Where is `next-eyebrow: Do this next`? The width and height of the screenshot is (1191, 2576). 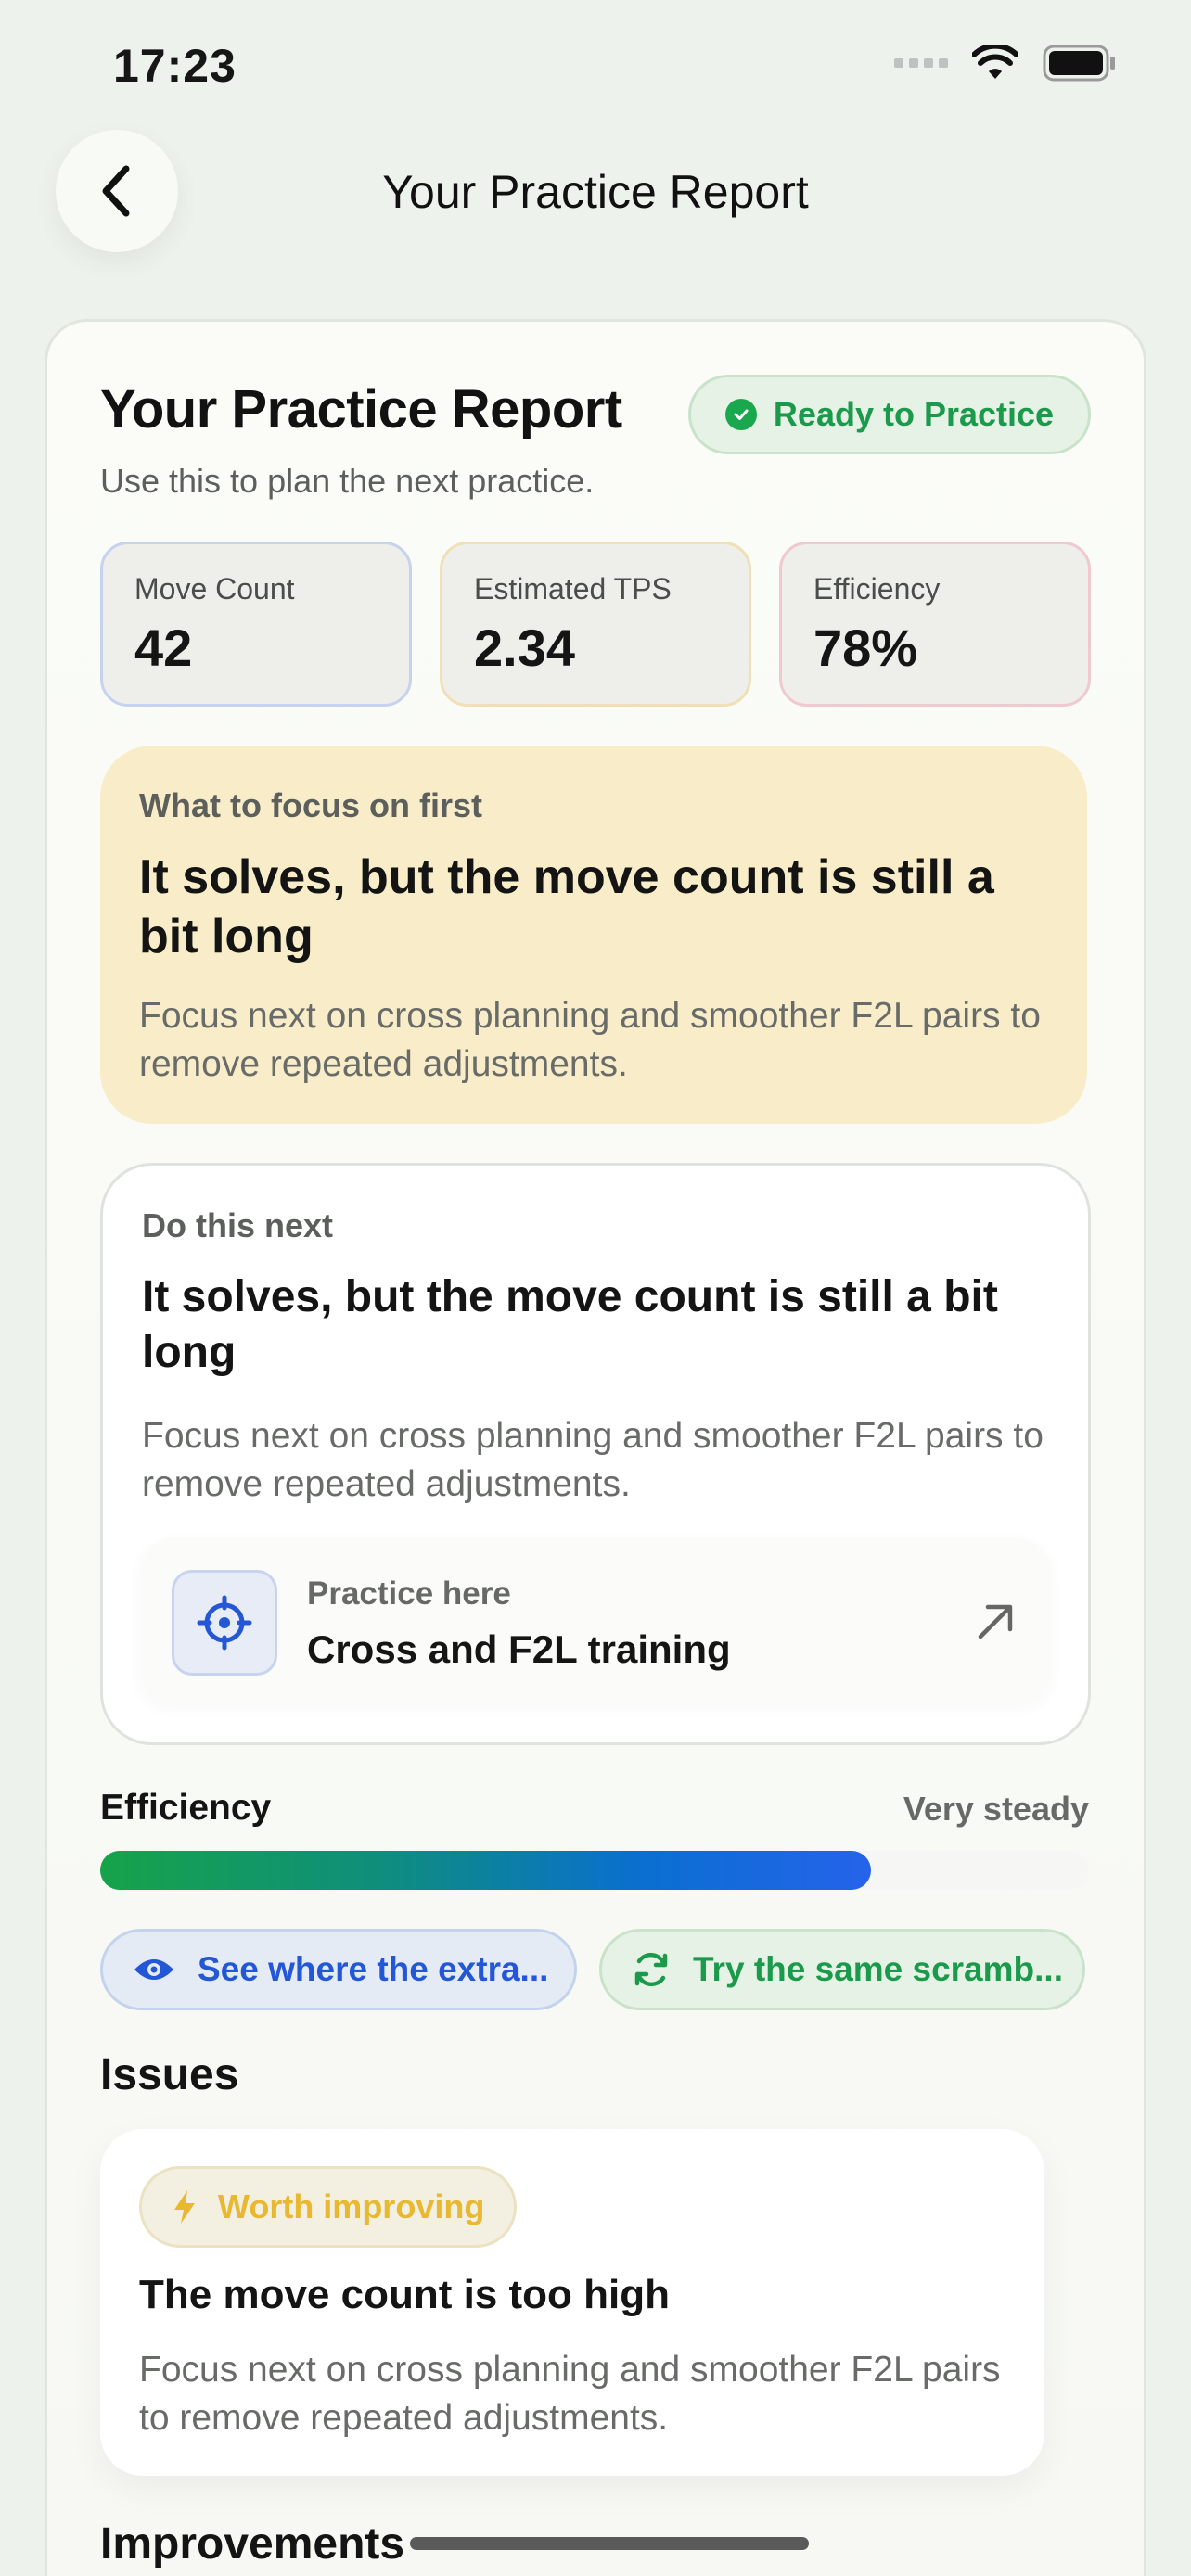 next-eyebrow: Do this next is located at coordinates (238, 1225).